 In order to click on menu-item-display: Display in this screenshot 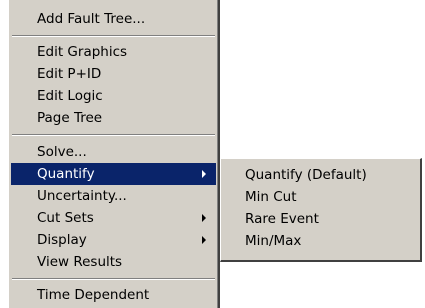, I will do `click(113, 240)`.